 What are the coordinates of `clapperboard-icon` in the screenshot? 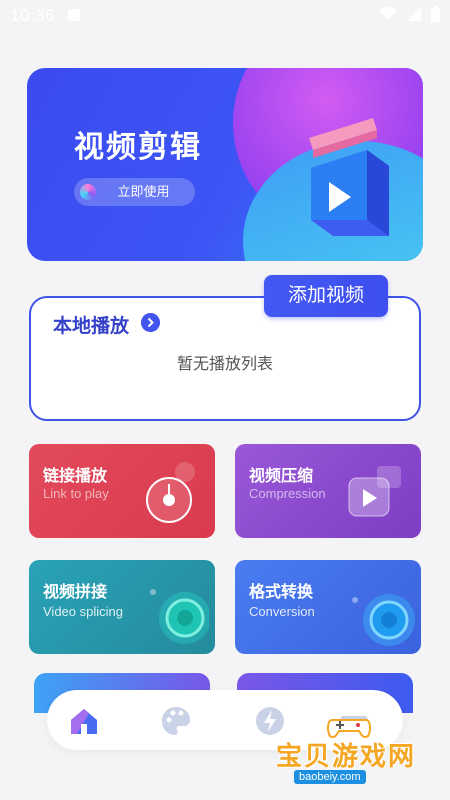 It's located at (349, 177).